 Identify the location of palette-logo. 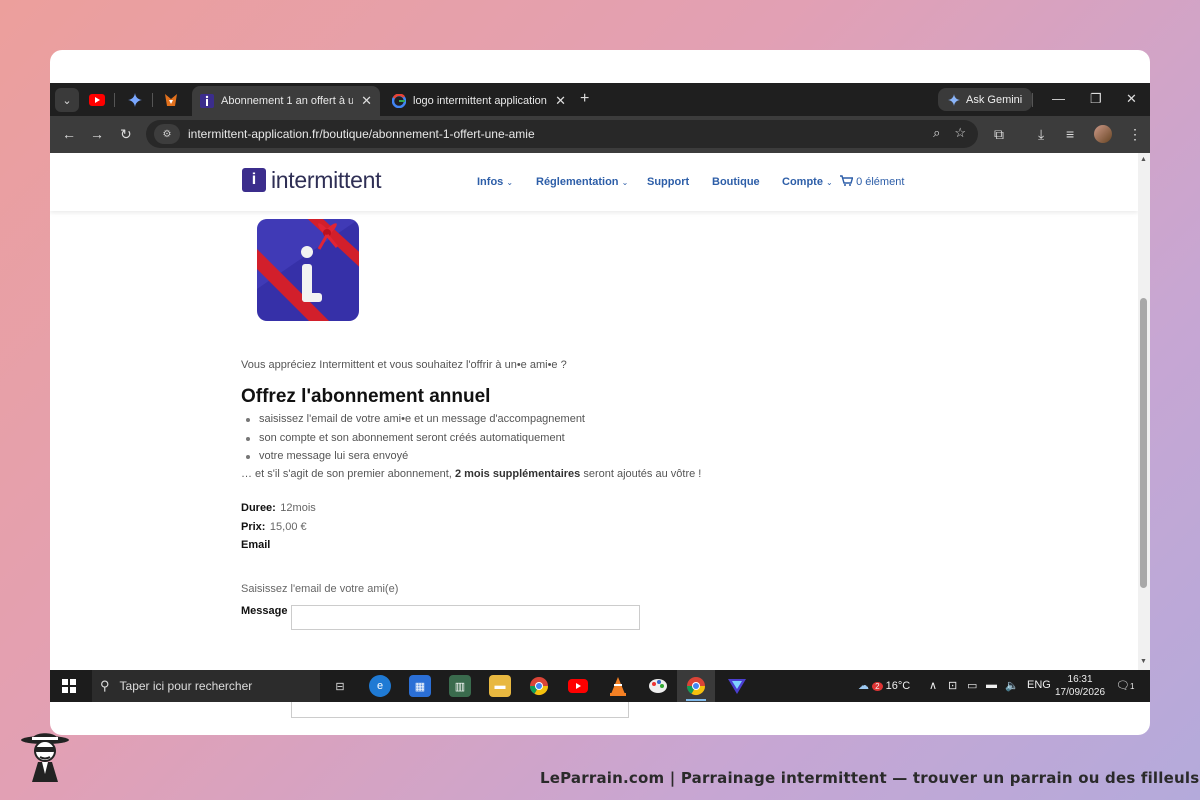
(658, 686).